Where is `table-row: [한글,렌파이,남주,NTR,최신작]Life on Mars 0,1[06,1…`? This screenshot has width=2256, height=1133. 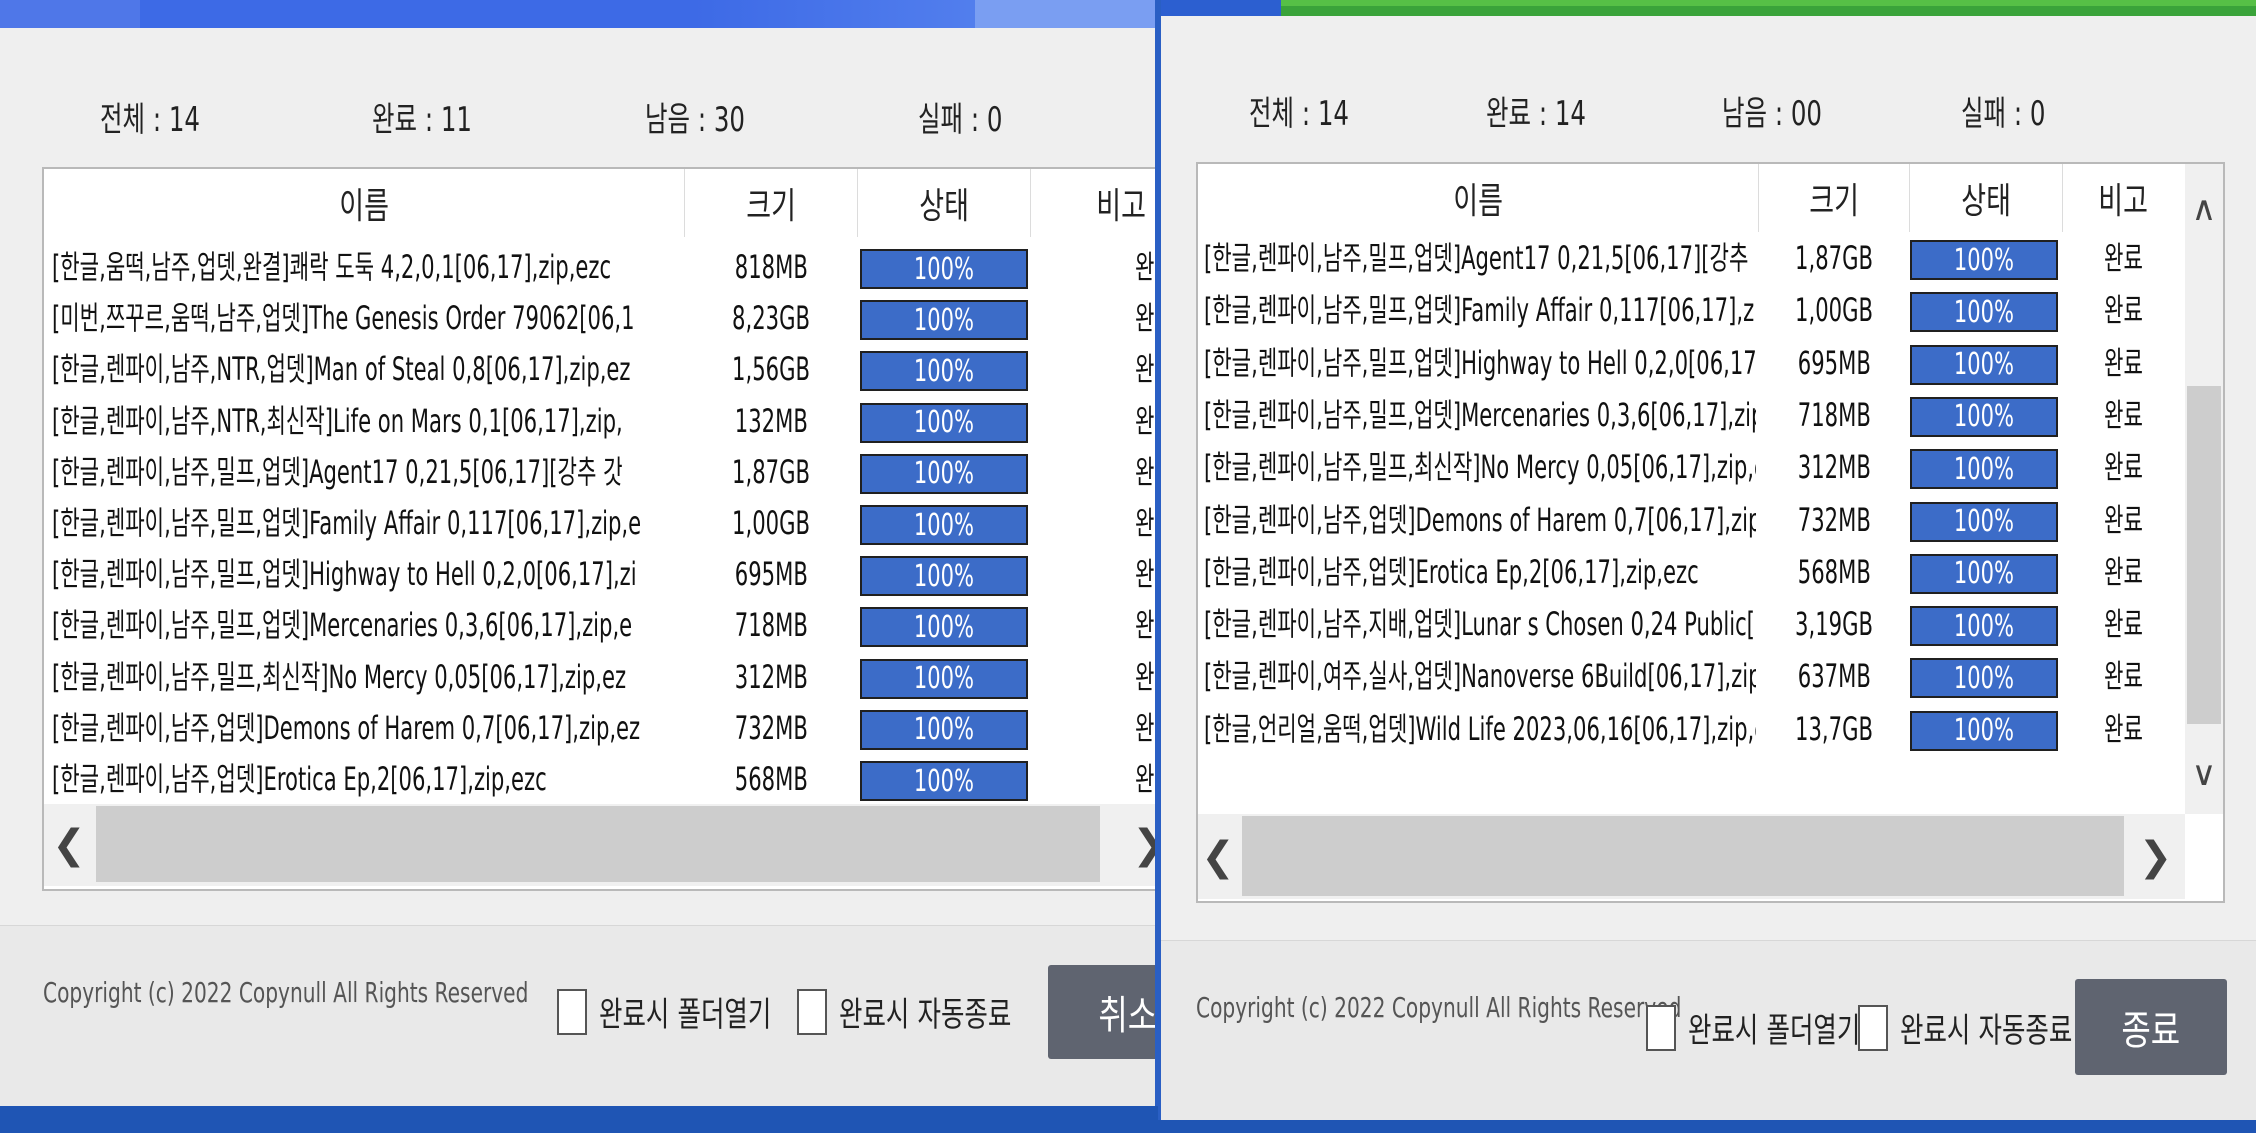 table-row: [한글,렌파이,남주,NTR,최신작]Life on Mars 0,1[06,1… is located at coordinates (599, 421).